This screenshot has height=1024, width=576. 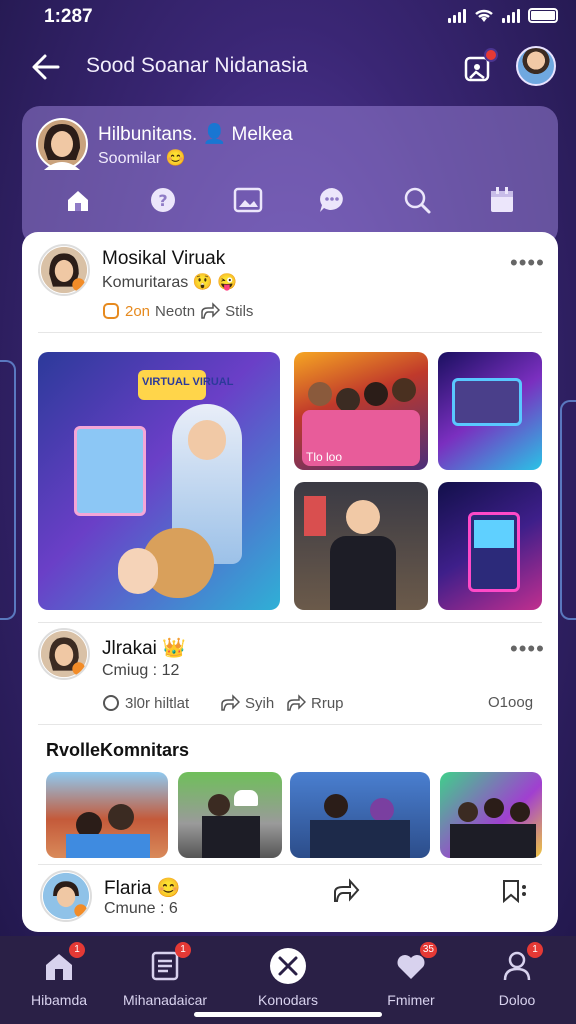 I want to click on bookmark-icon, so click(x=515, y=891).